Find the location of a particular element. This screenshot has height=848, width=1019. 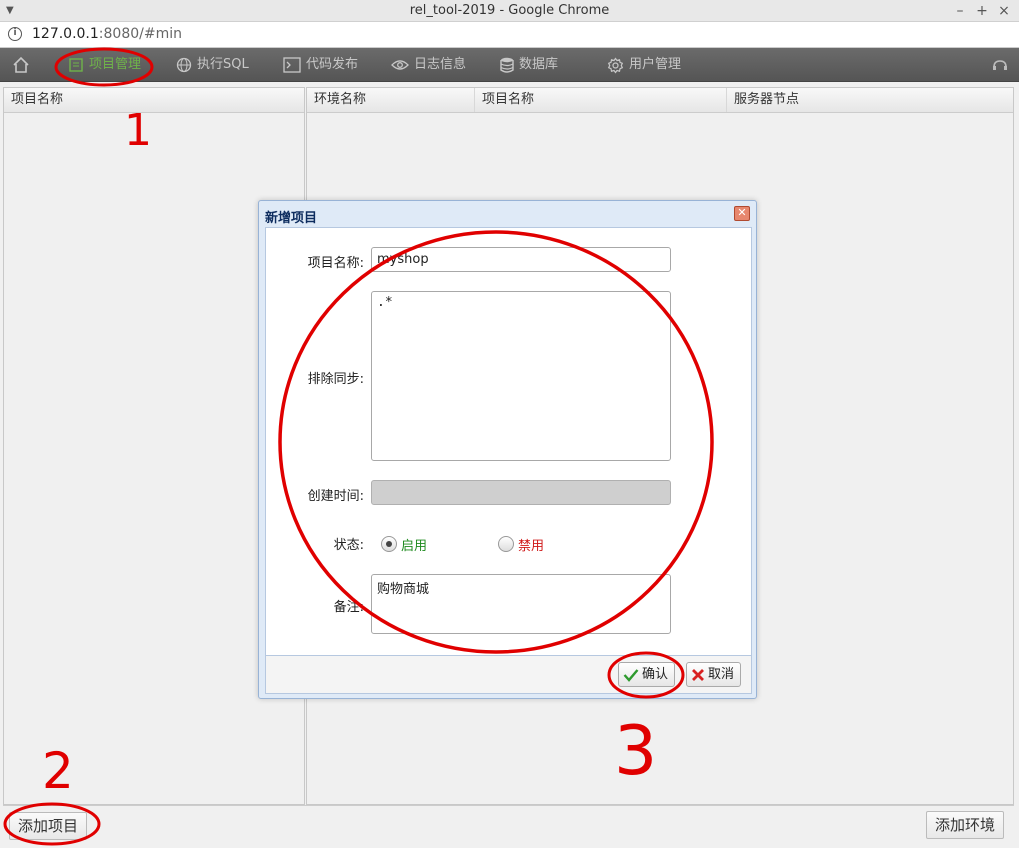

window-titlebar: ▼ rel_tool-2019 - Google Chrome – + × is located at coordinates (509, 11).